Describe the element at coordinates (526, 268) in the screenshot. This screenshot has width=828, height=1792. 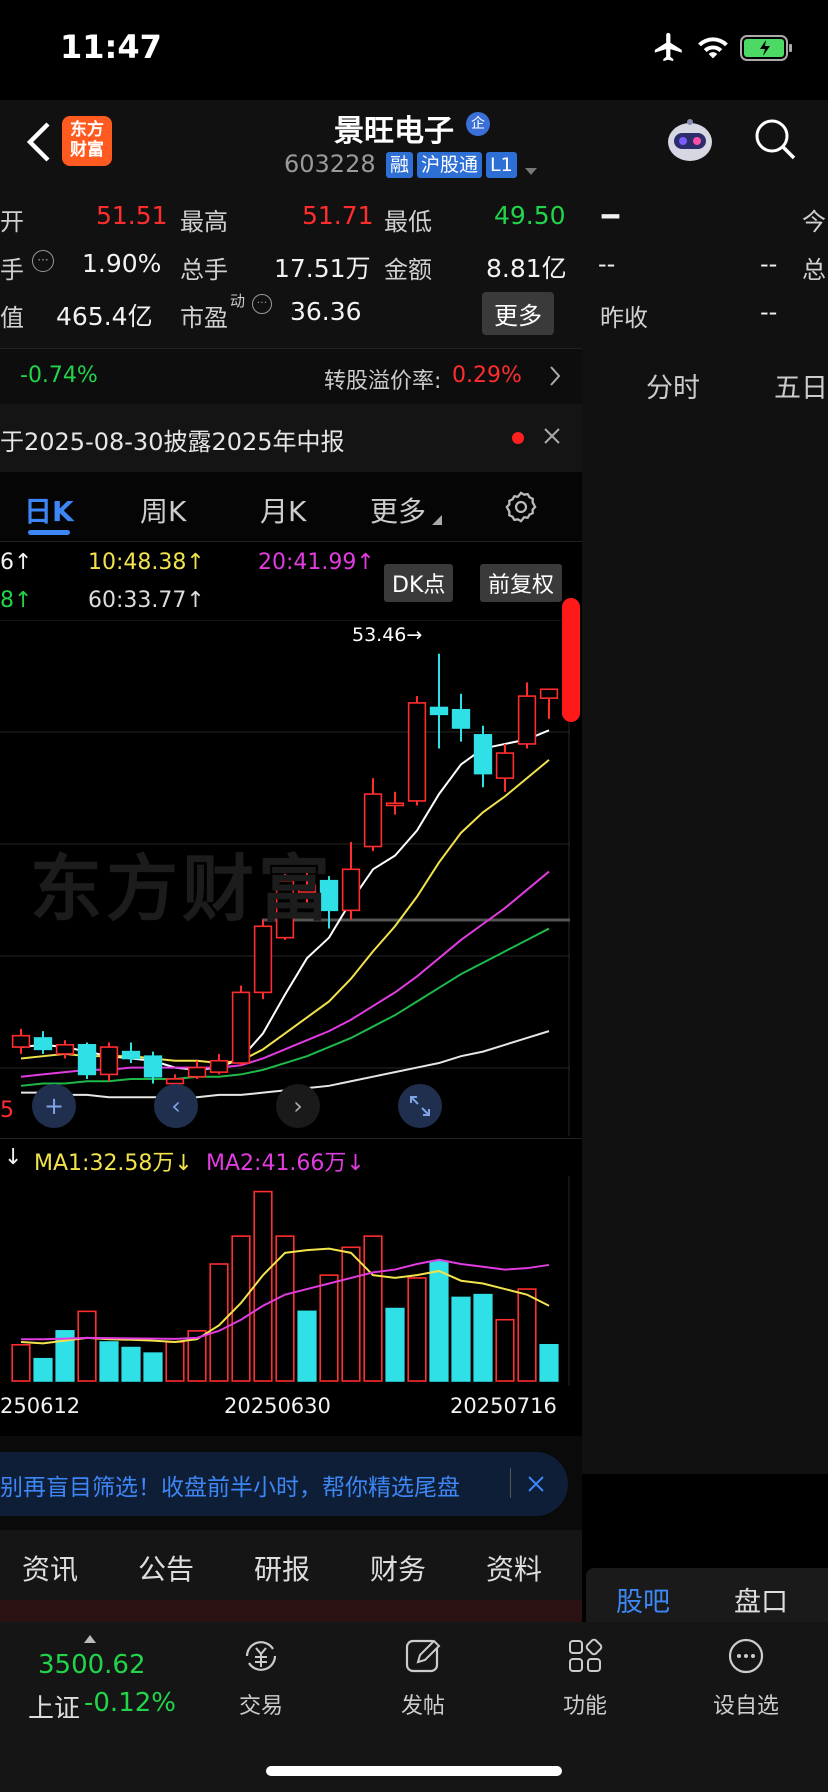
I see `amount-value: 8.81亿` at that location.